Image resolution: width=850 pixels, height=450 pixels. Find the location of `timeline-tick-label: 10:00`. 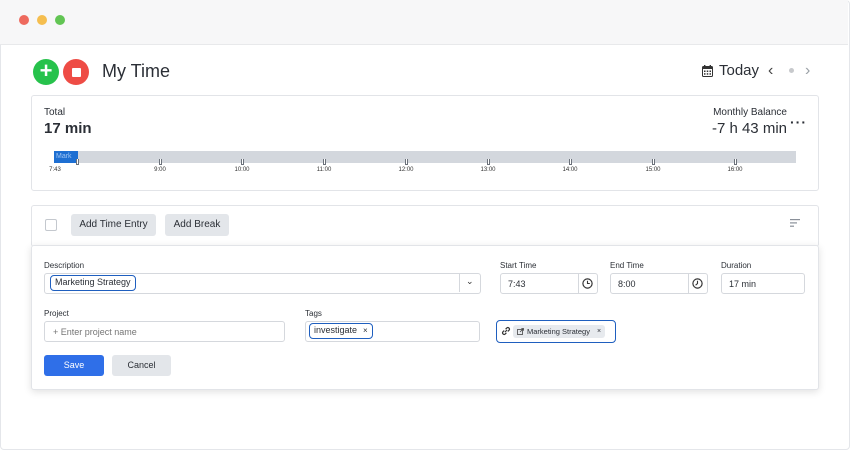

timeline-tick-label: 10:00 is located at coordinates (242, 170).